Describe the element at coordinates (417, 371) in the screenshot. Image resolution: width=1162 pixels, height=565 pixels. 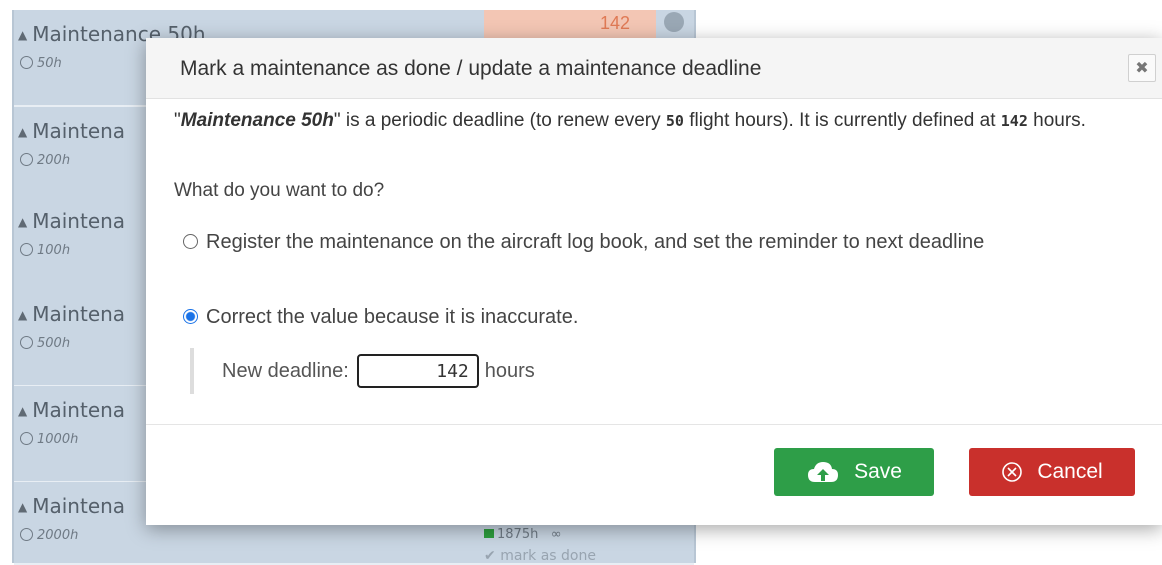
I see `deadline-input` at that location.